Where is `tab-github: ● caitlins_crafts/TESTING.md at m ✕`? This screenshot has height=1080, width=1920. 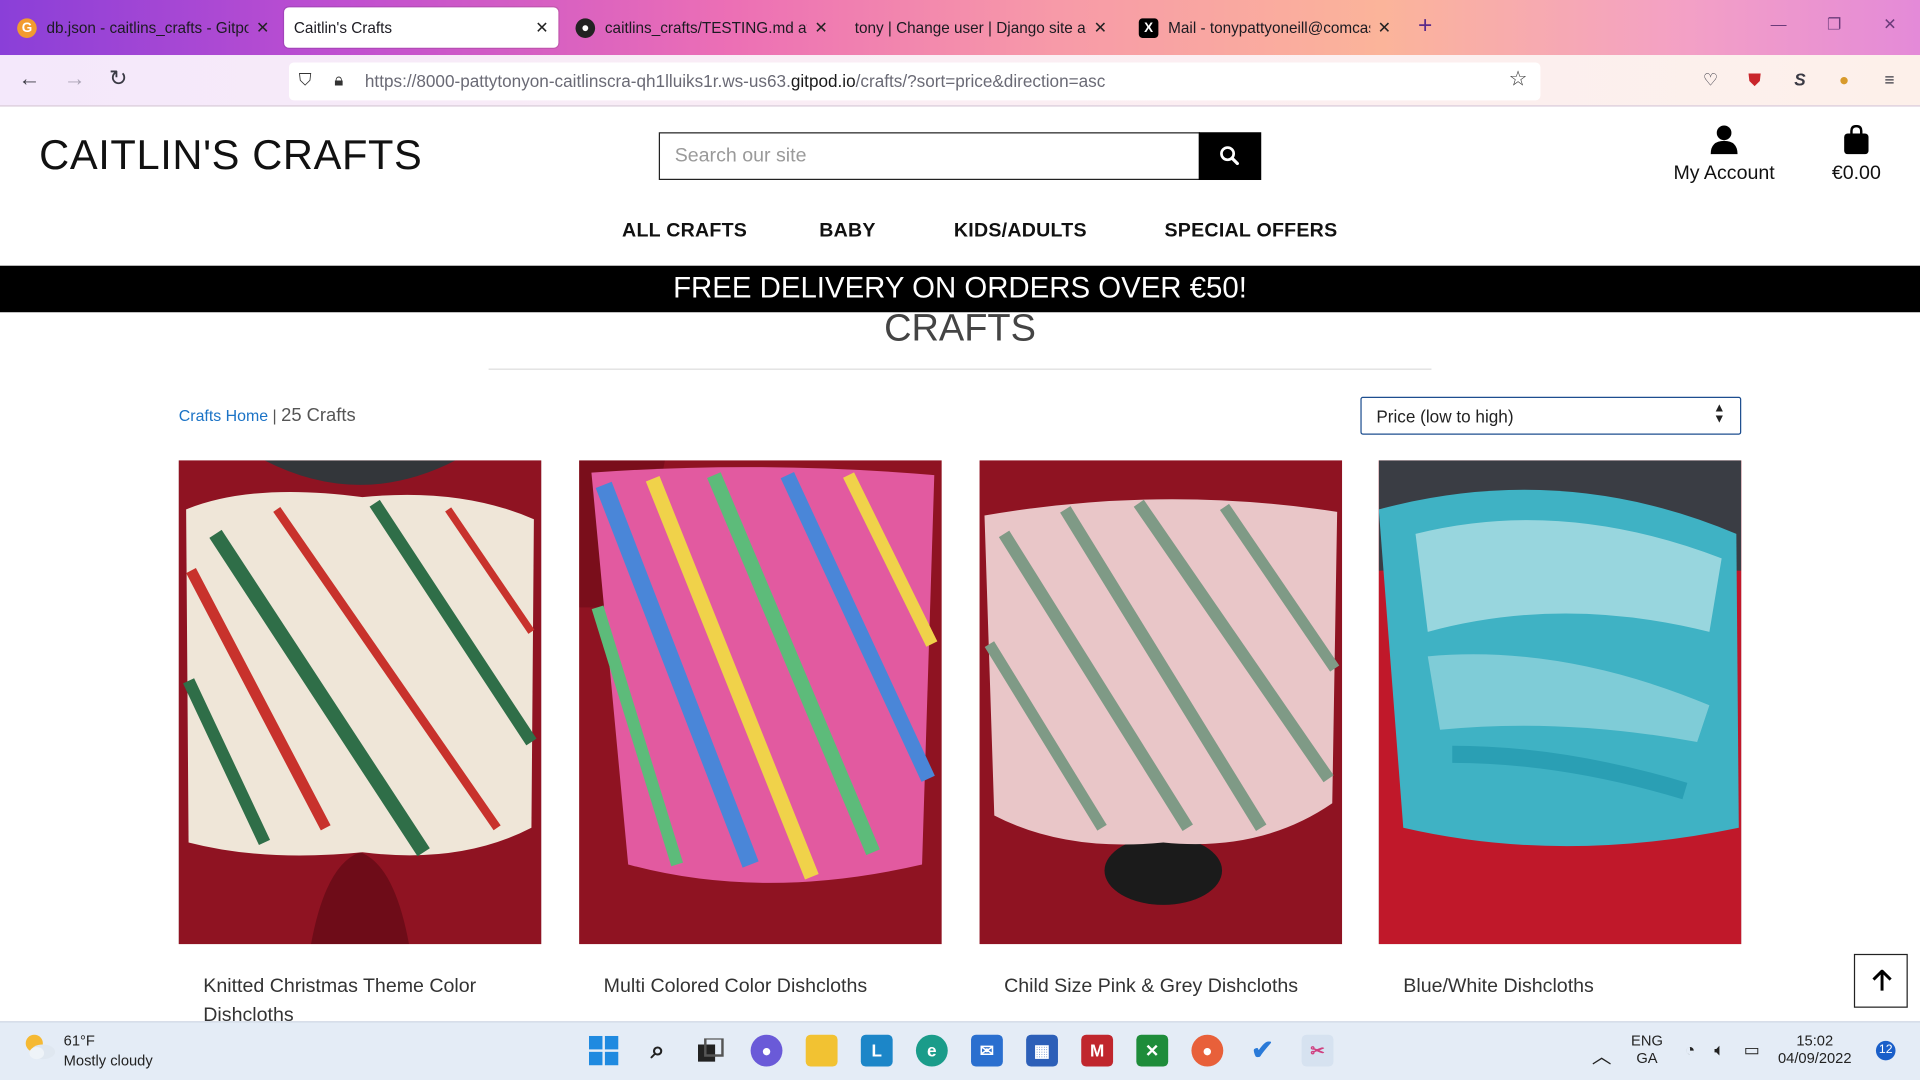 tab-github: ● caitlins_crafts/TESTING.md at m ✕ is located at coordinates (702, 27).